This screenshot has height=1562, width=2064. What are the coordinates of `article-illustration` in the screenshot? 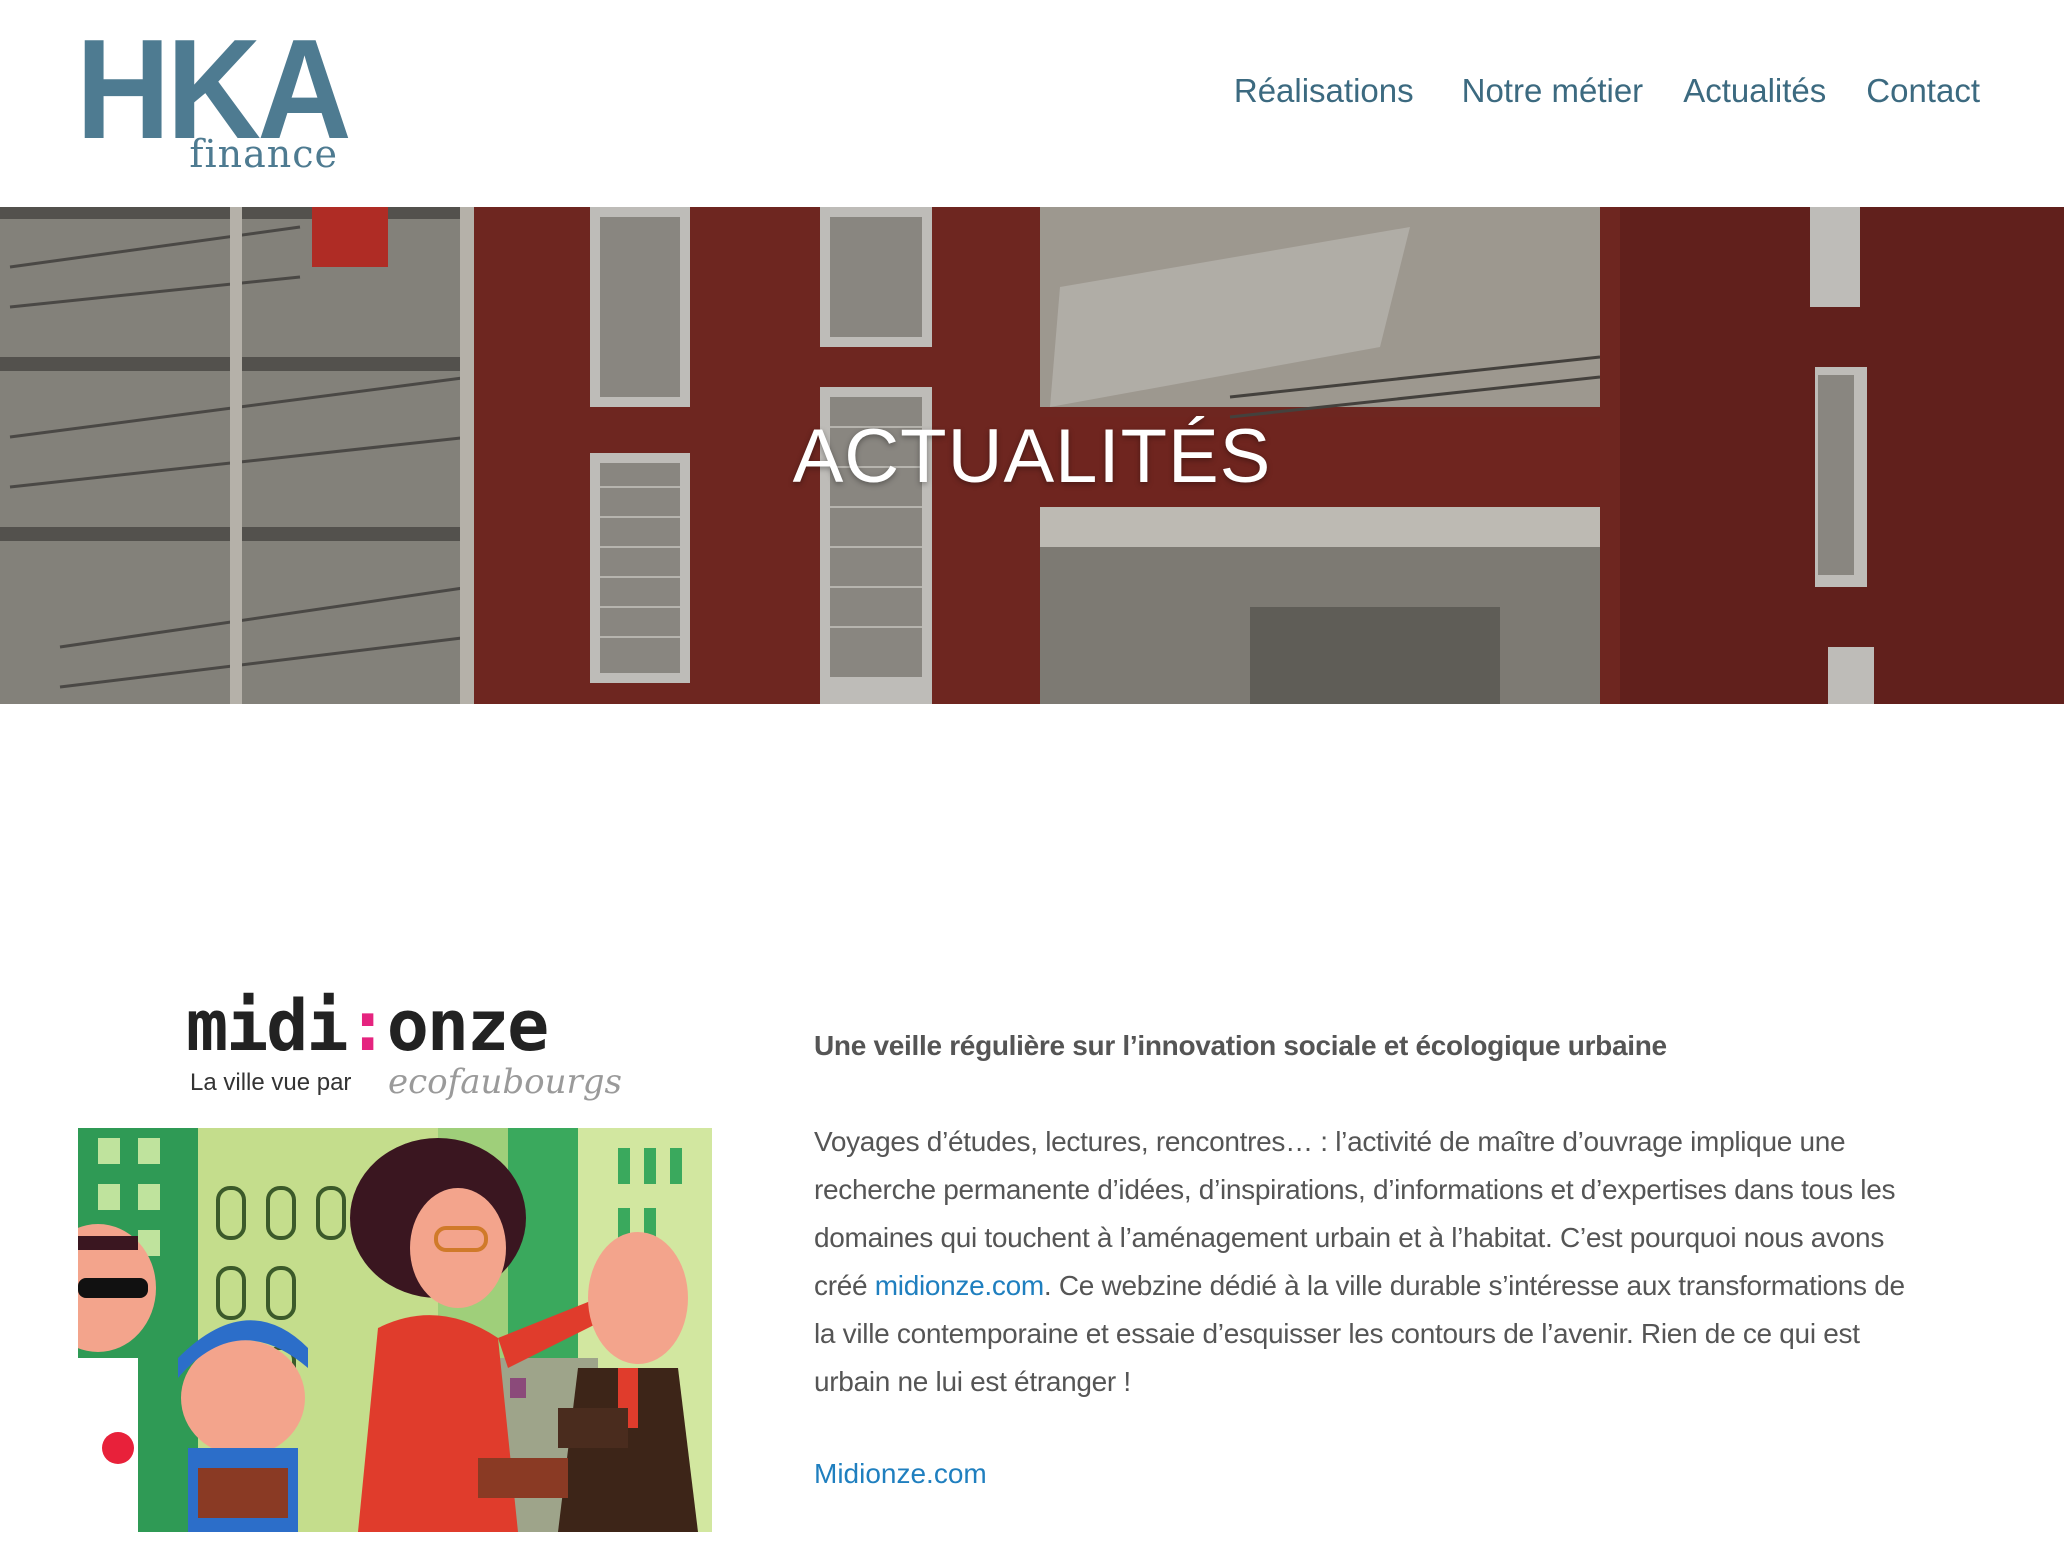 It's located at (395, 1330).